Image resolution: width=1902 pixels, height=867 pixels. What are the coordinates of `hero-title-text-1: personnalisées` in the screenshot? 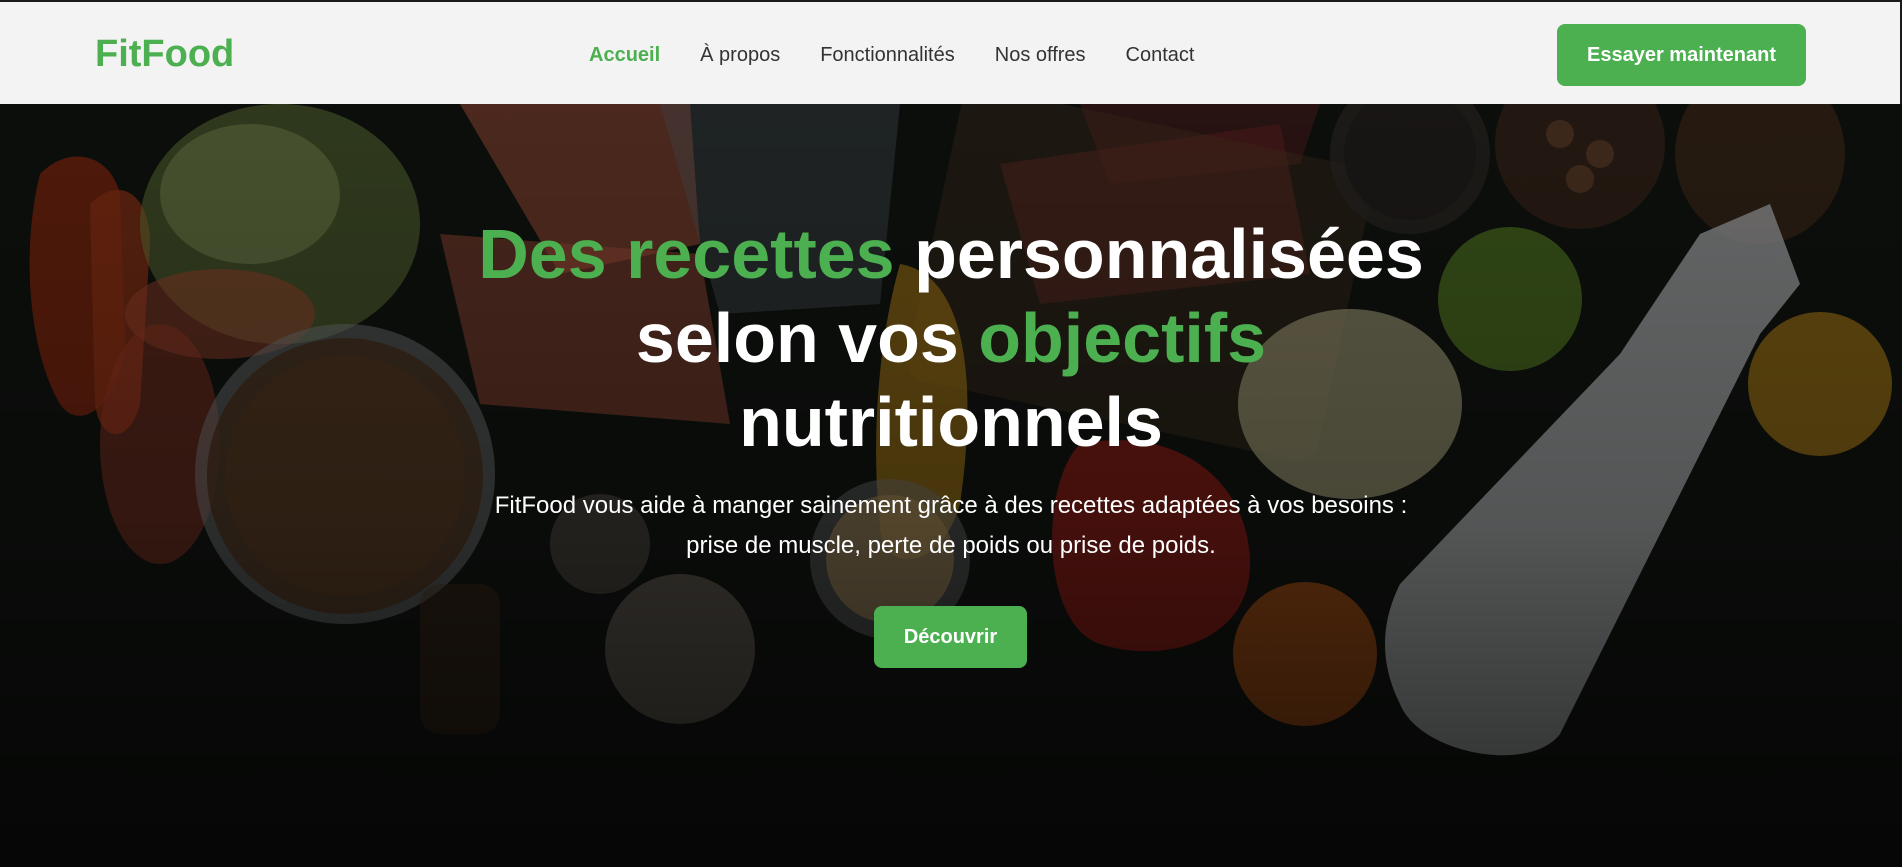 It's located at (1159, 254).